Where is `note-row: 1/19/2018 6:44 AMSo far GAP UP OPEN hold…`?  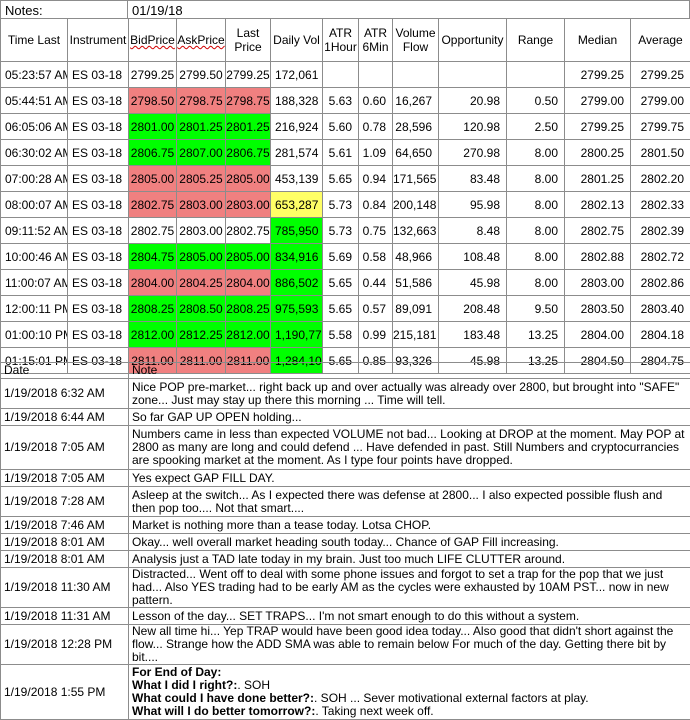
note-row: 1/19/2018 6:44 AMSo far GAP UP OPEN hold… is located at coordinates (345, 417).